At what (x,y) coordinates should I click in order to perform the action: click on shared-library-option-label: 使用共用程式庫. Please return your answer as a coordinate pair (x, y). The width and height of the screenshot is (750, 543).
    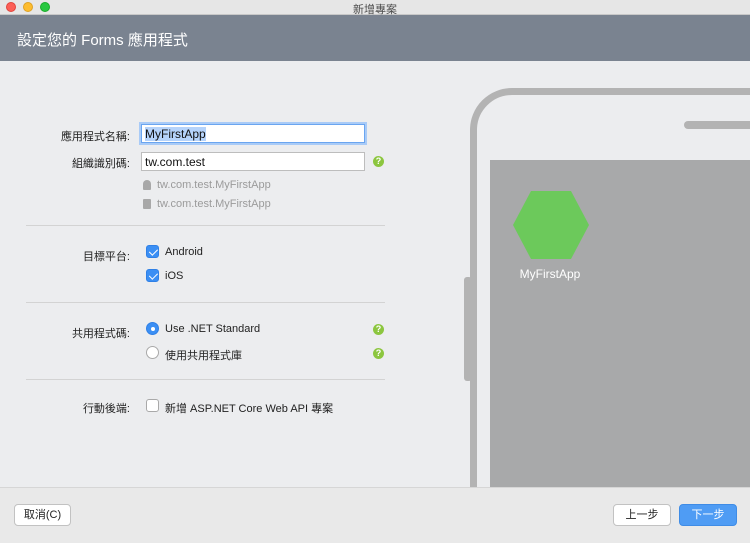
    Looking at the image, I should click on (203, 355).